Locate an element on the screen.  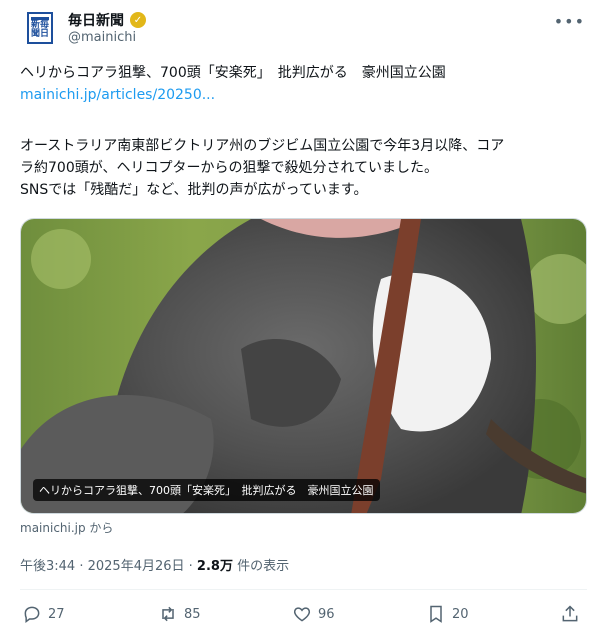
tweet-meta: 午後3:44 · 2025年4月26日 · 2.8万 件の表示 is located at coordinates (154, 564).